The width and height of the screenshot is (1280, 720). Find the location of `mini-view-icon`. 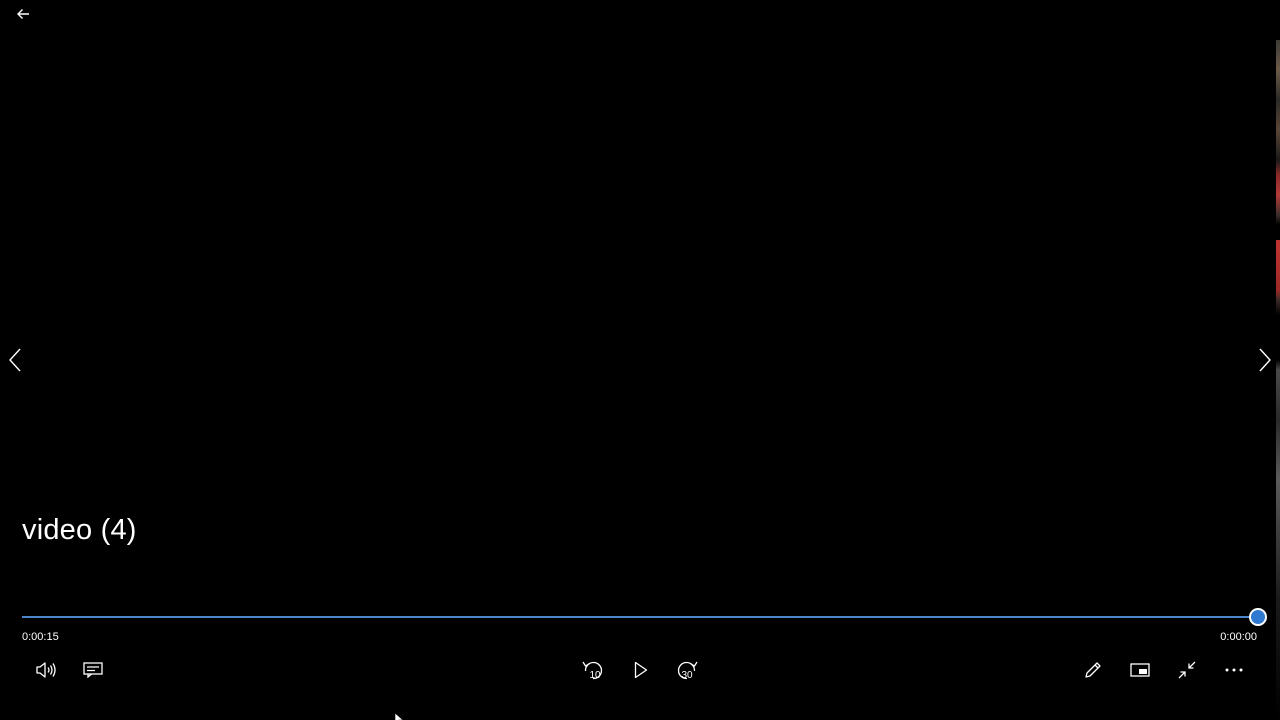

mini-view-icon is located at coordinates (1140, 670).